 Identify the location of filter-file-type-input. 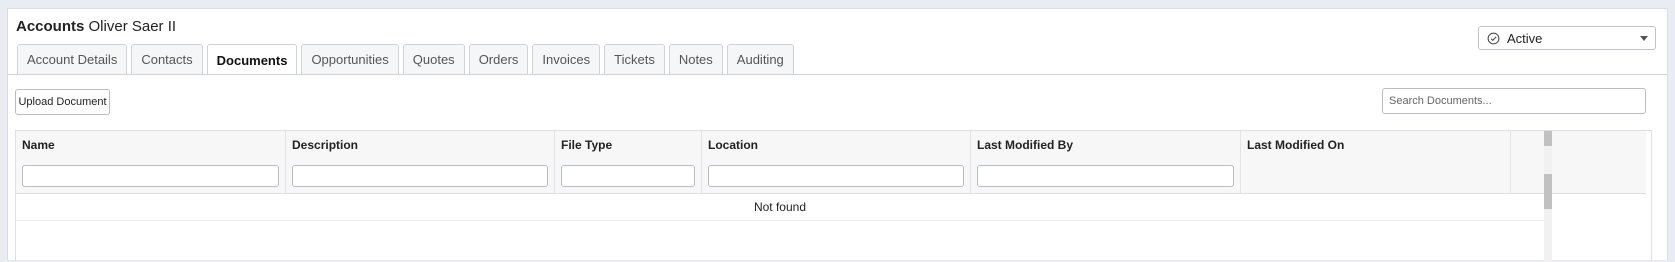
(628, 175).